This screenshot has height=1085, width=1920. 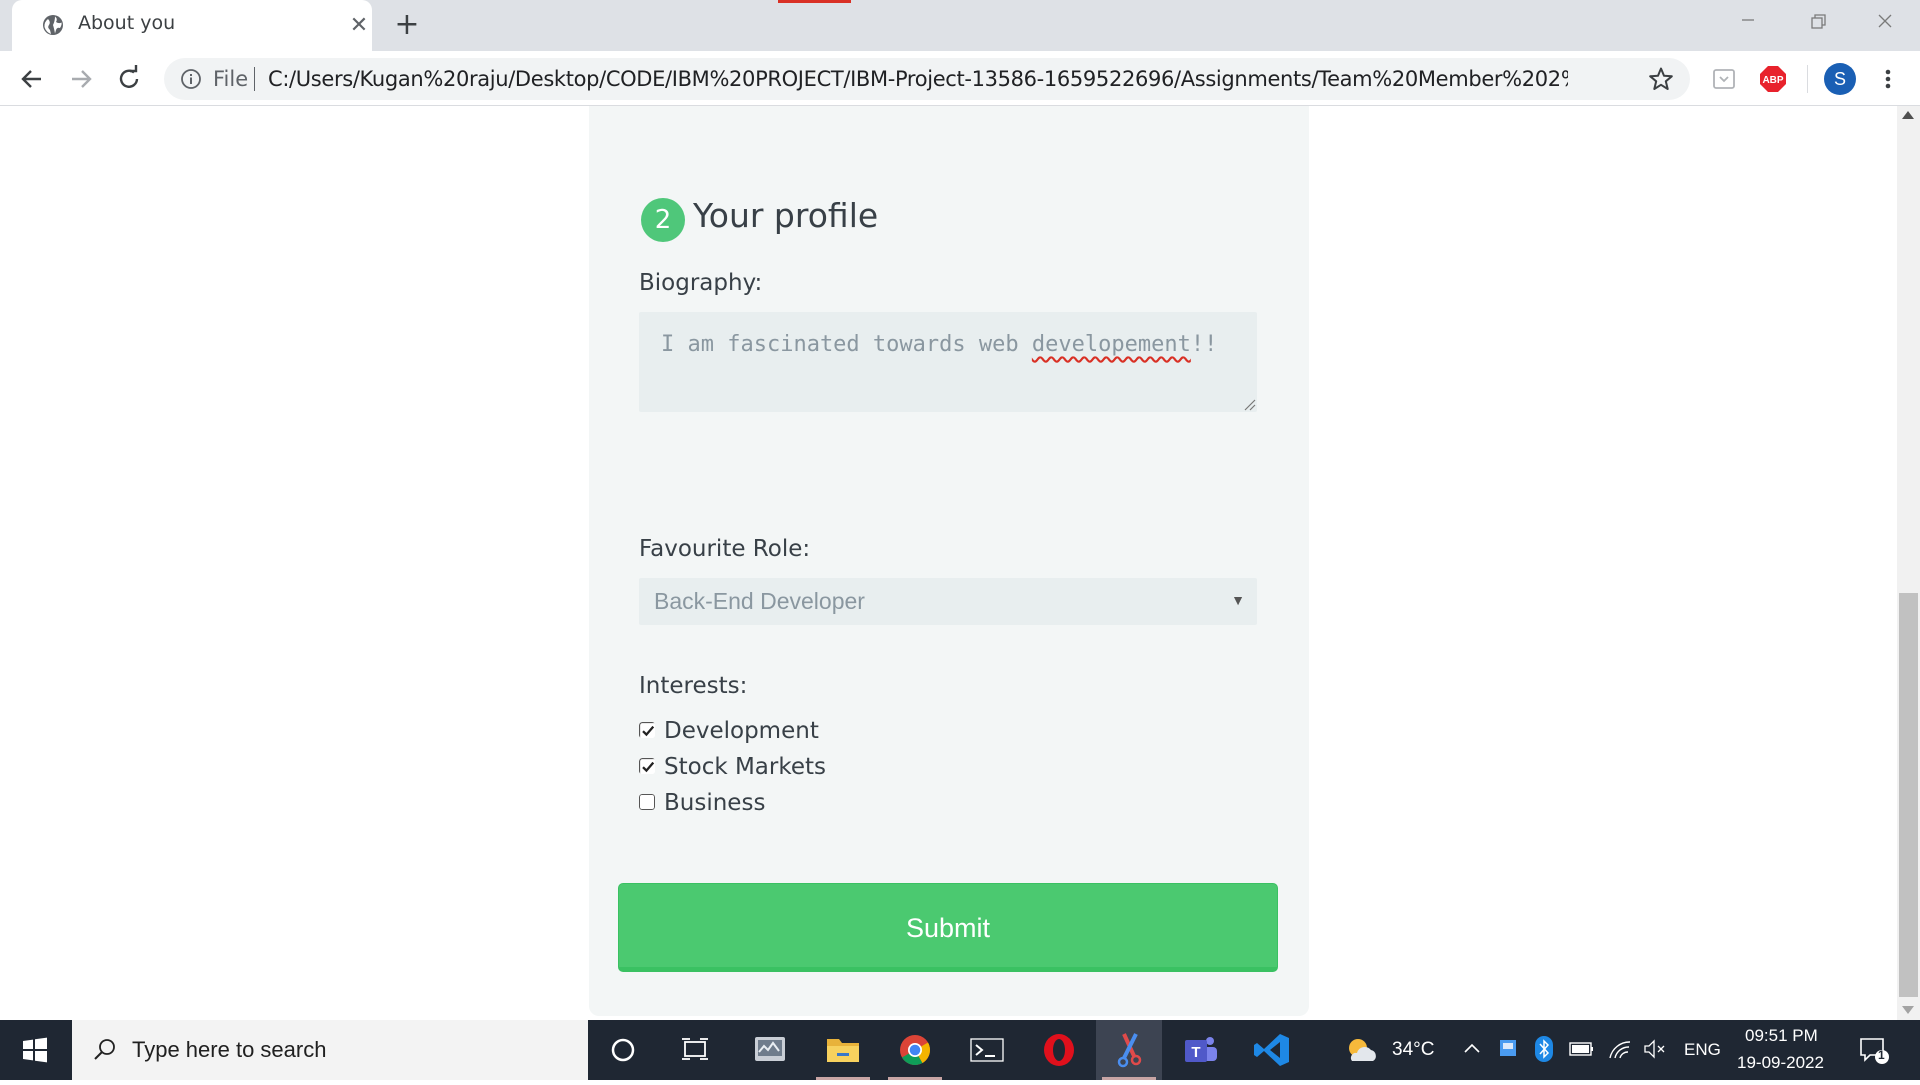 I want to click on omnibox-divider, so click(x=254, y=79).